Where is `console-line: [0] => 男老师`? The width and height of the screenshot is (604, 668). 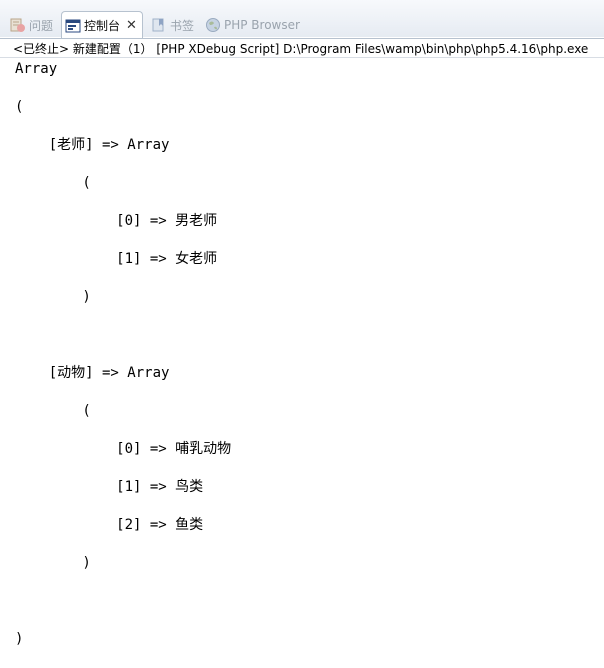
console-line: [0] => 男老师 is located at coordinates (116, 221).